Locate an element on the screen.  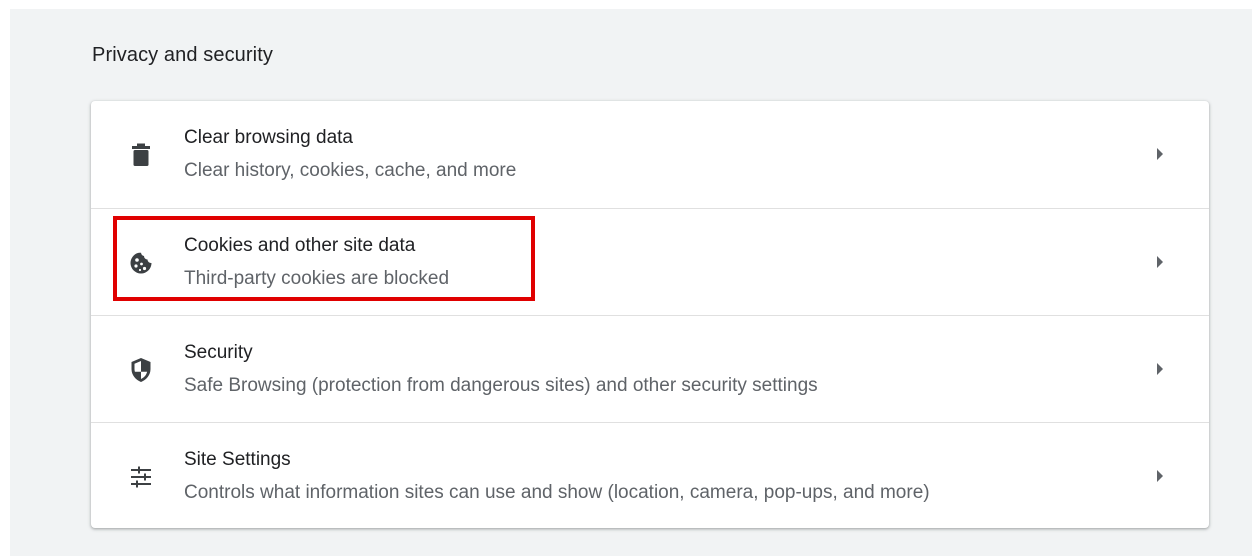
shield-icon is located at coordinates (141, 370).